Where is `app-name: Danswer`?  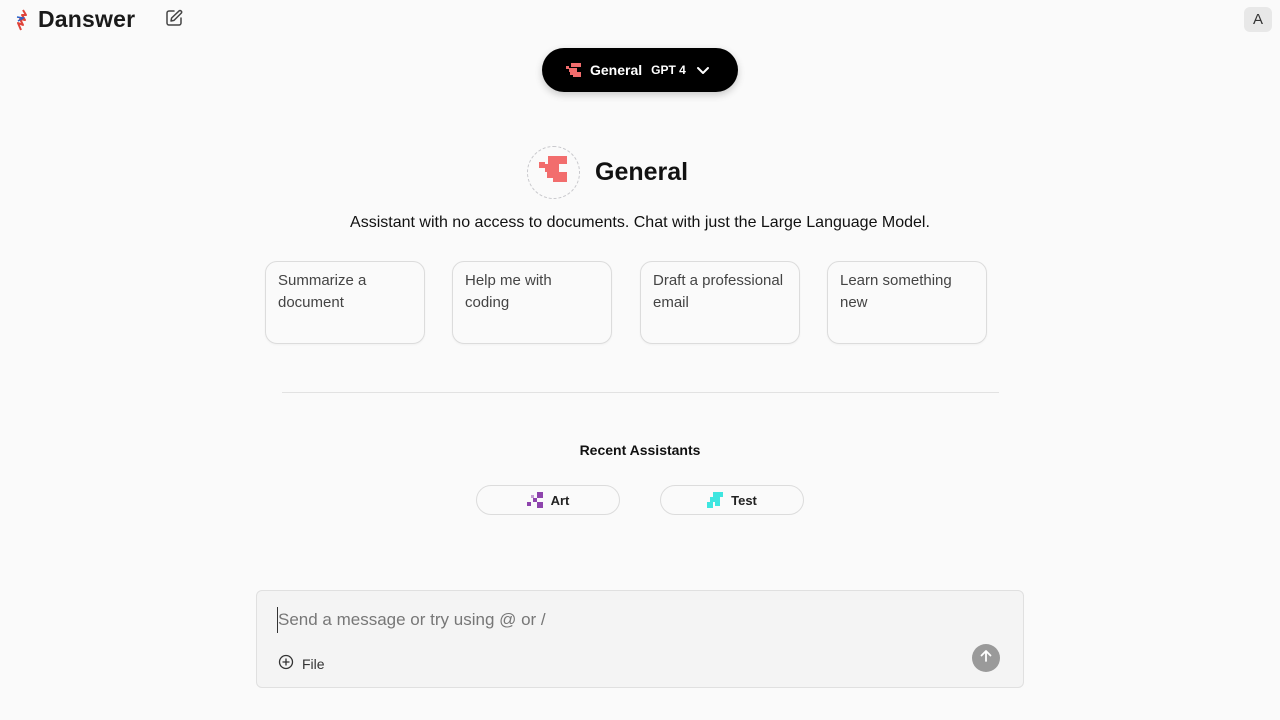
app-name: Danswer is located at coordinates (87, 19).